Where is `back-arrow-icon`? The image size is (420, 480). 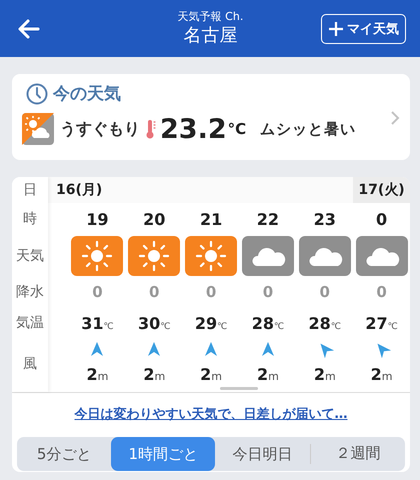 back-arrow-icon is located at coordinates (29, 28).